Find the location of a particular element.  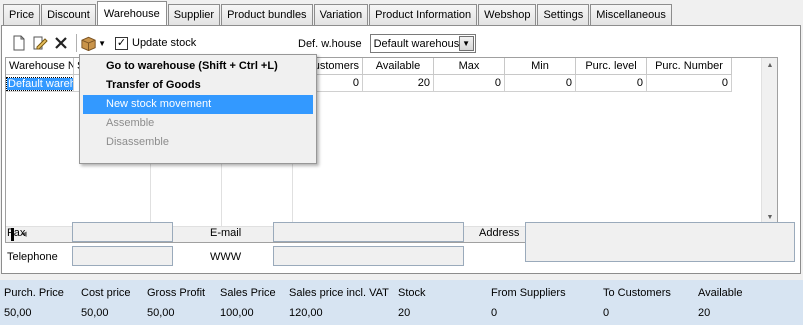

summary-value: 100,00 is located at coordinates (237, 313).